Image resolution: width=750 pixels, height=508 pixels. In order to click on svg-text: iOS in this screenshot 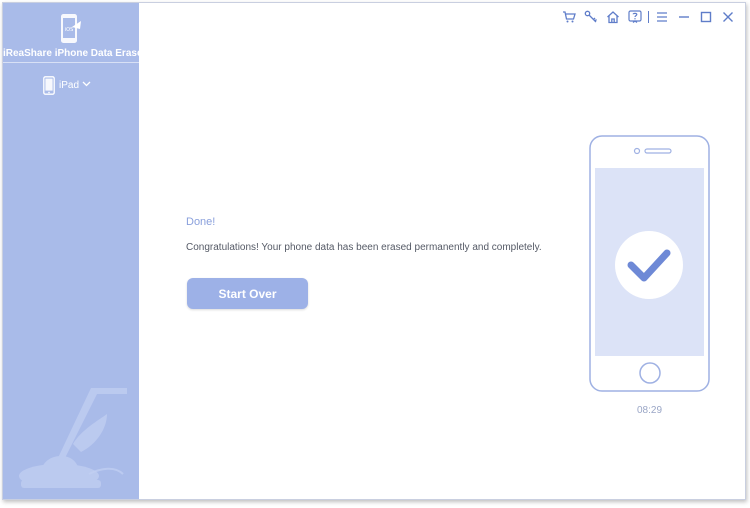, I will do `click(69, 30)`.